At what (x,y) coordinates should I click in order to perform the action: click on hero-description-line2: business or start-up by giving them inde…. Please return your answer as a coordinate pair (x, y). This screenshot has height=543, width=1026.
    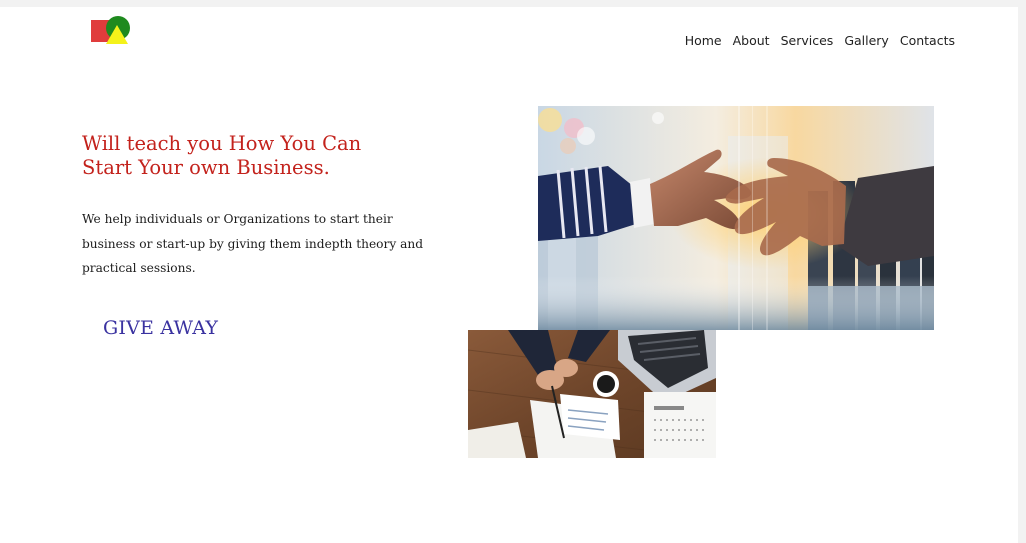
    Looking at the image, I should click on (253, 243).